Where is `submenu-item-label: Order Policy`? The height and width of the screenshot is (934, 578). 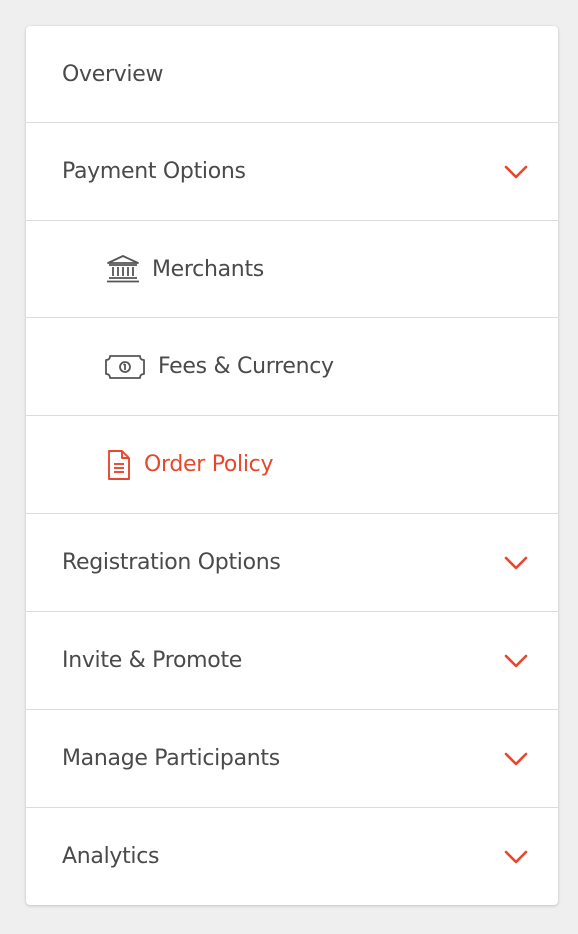
submenu-item-label: Order Policy is located at coordinates (209, 464).